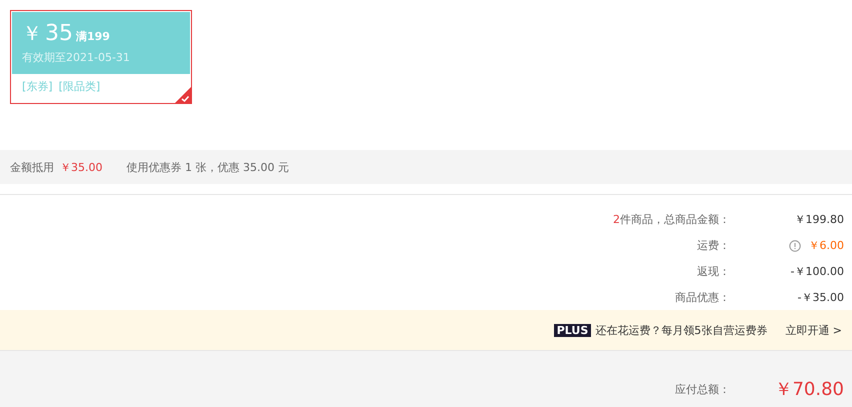  What do you see at coordinates (702, 389) in the screenshot?
I see `total-label: 应付总额：` at bounding box center [702, 389].